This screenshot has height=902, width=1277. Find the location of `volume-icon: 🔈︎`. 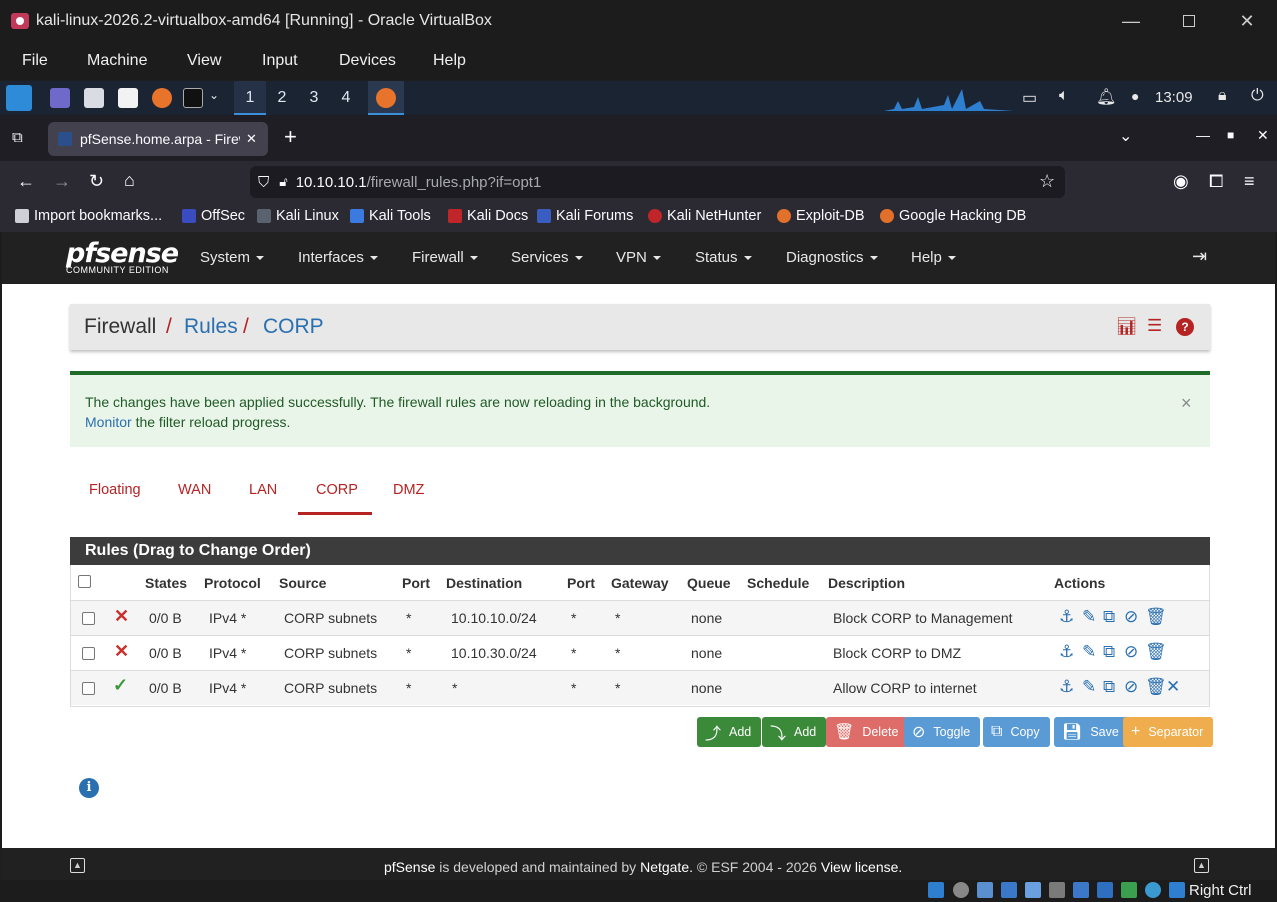

volume-icon: 🔈︎ is located at coordinates (1064, 96).